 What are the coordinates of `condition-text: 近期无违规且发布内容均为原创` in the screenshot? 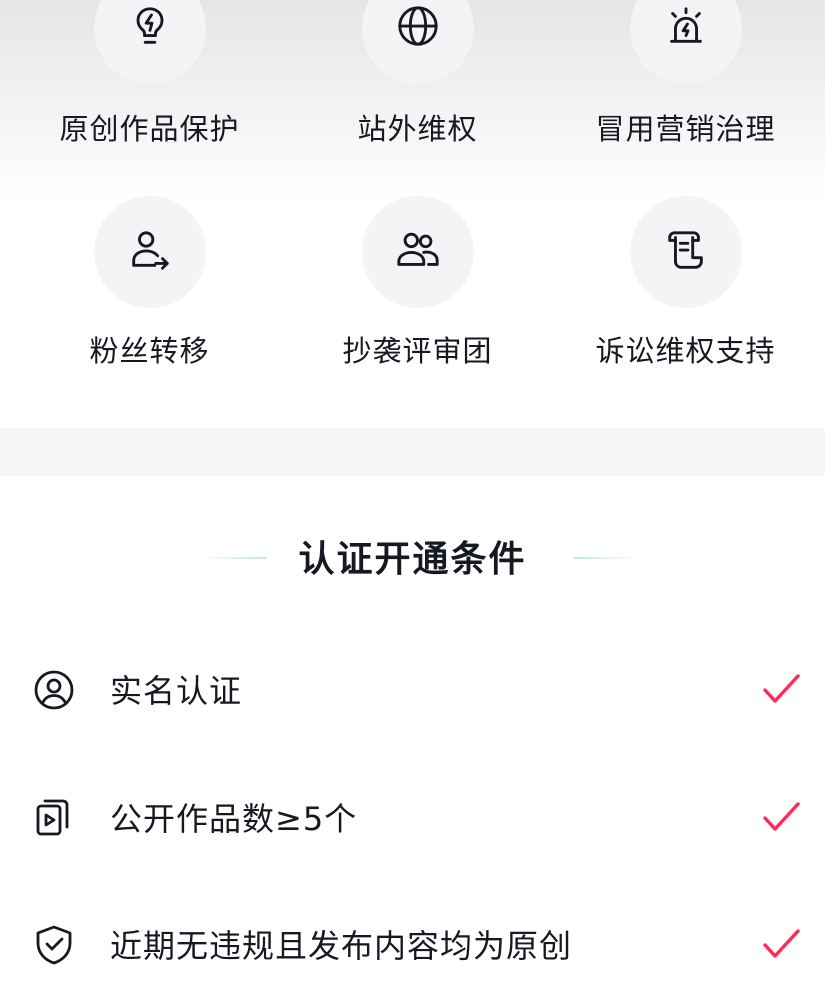 It's located at (341, 946).